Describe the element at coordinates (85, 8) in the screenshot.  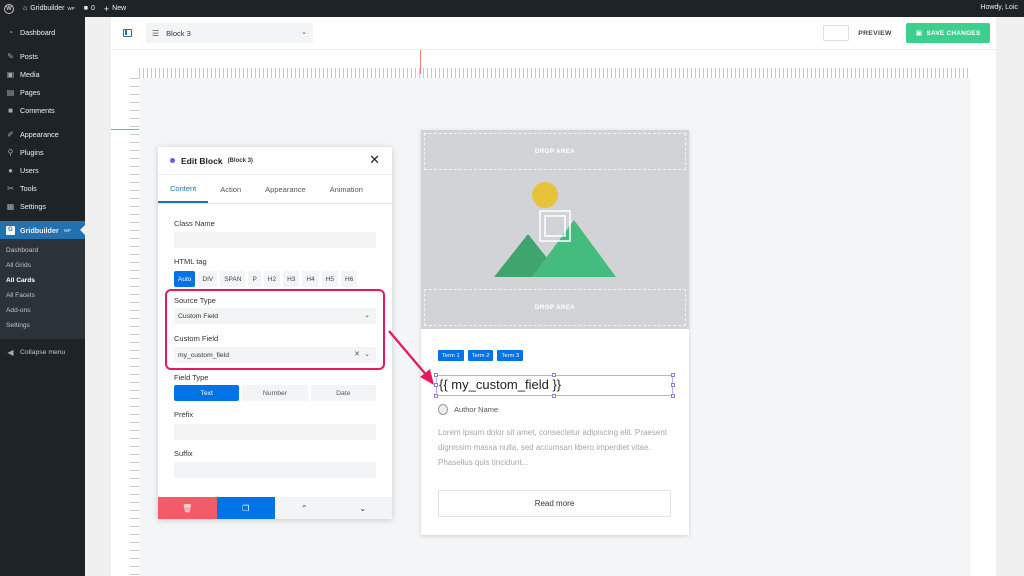
I see `comment-bubble-icon: ■` at that location.